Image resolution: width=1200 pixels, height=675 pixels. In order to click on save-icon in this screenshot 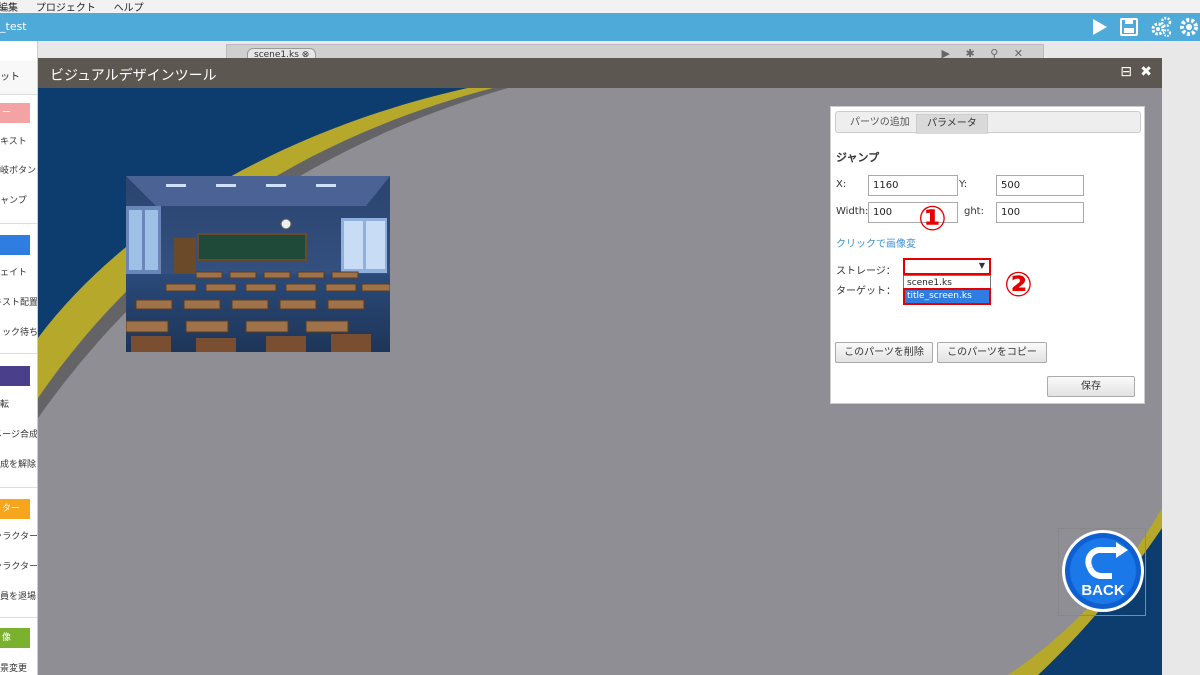, I will do `click(1129, 27)`.